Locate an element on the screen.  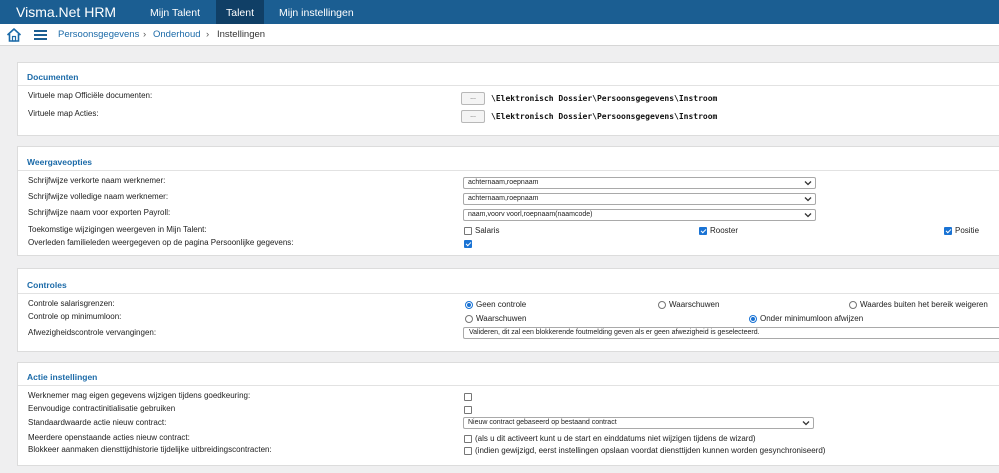
payroll-name-select: naam,voorv voorl,roepnaam(naamcode) is located at coordinates (639, 215).